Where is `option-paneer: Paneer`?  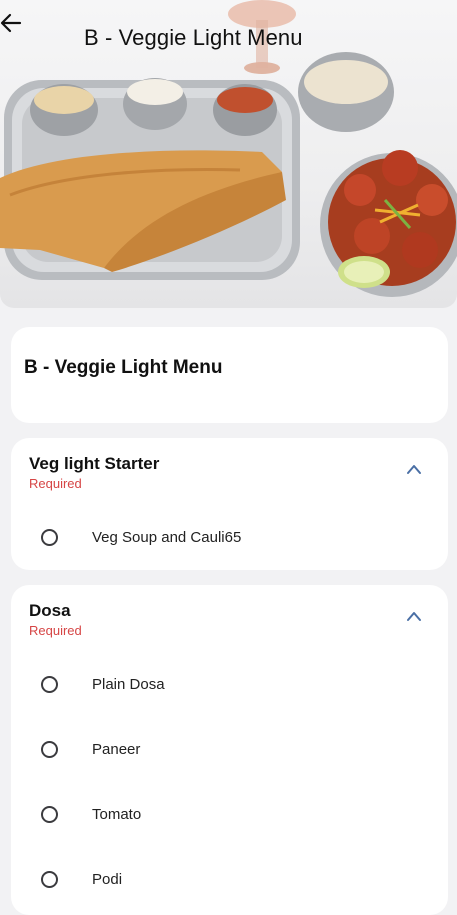
option-paneer: Paneer is located at coordinates (229, 749).